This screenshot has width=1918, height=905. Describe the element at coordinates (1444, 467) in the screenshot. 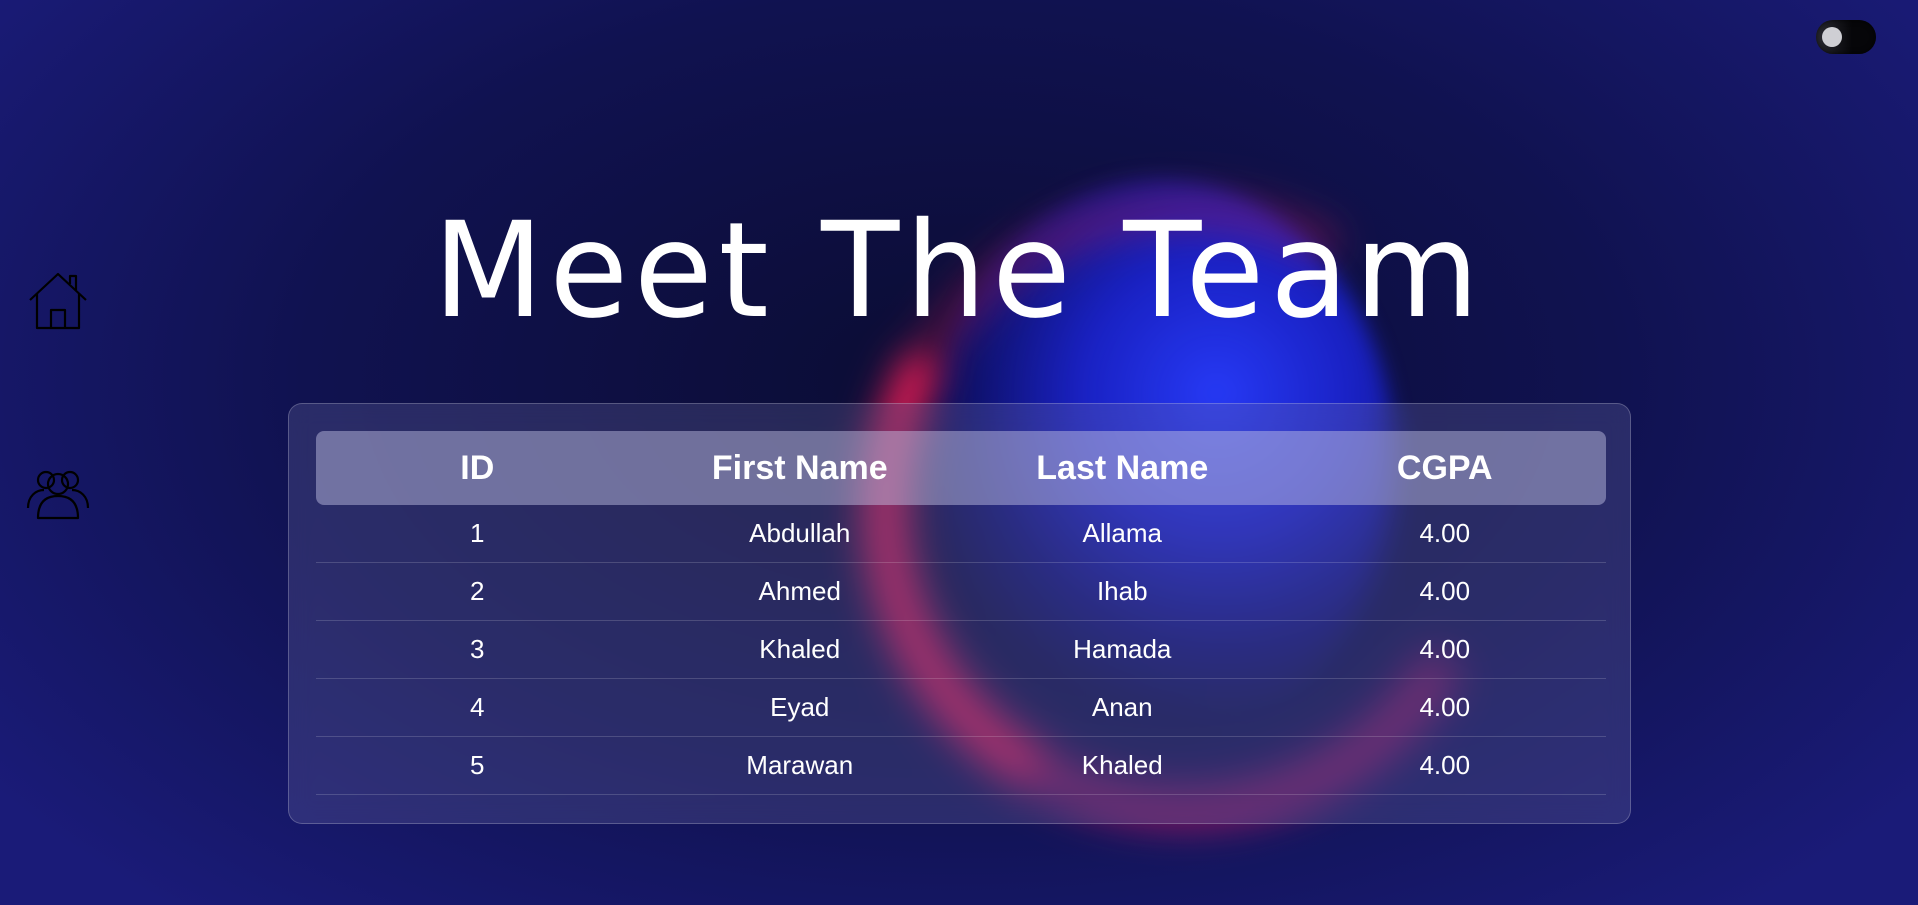

I see `header-cgpa: CGPA` at that location.